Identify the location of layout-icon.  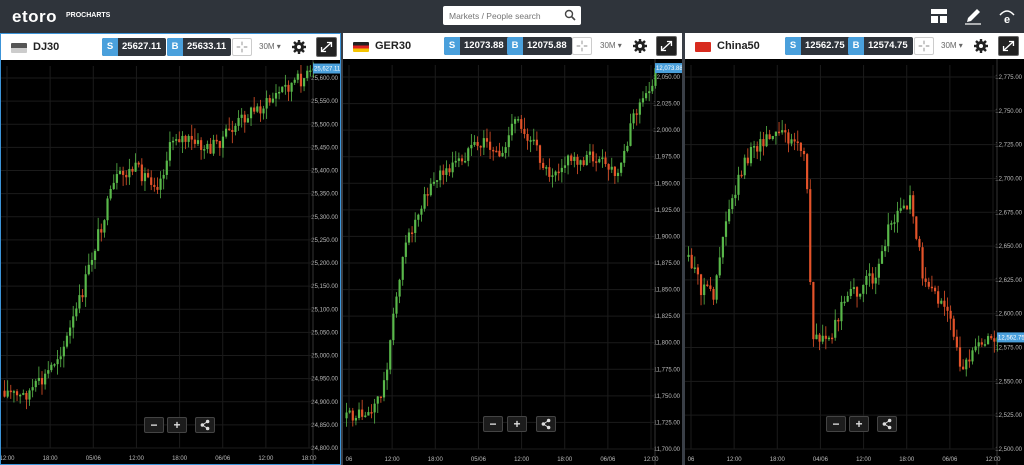
(939, 16).